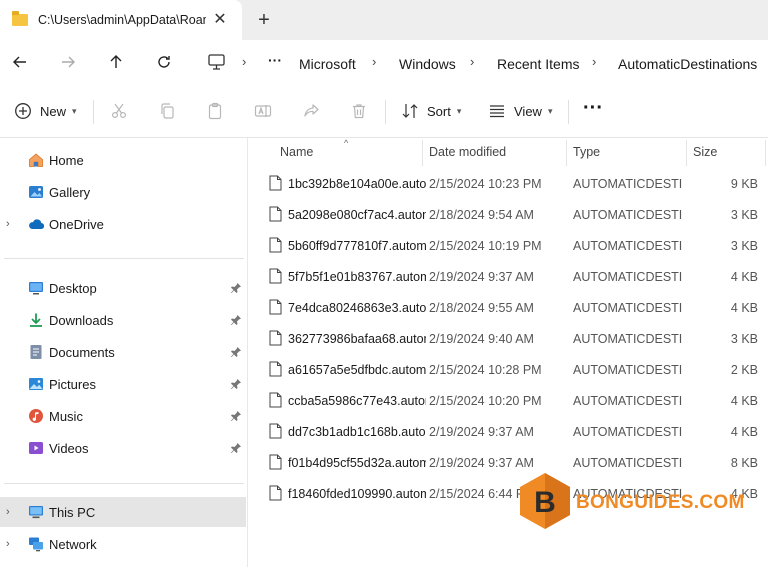 The image size is (768, 567). Describe the element at coordinates (123, 160) in the screenshot. I see `sidebar-item-home: Home` at that location.